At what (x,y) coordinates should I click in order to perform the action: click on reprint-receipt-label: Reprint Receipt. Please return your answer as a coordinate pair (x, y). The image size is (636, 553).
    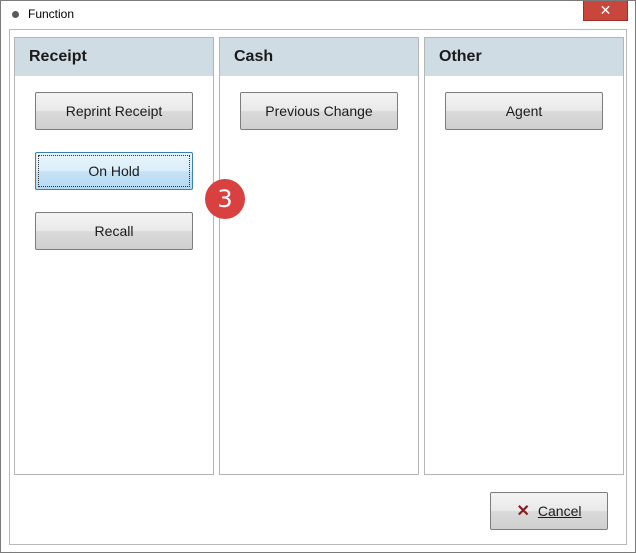
    Looking at the image, I should click on (114, 111).